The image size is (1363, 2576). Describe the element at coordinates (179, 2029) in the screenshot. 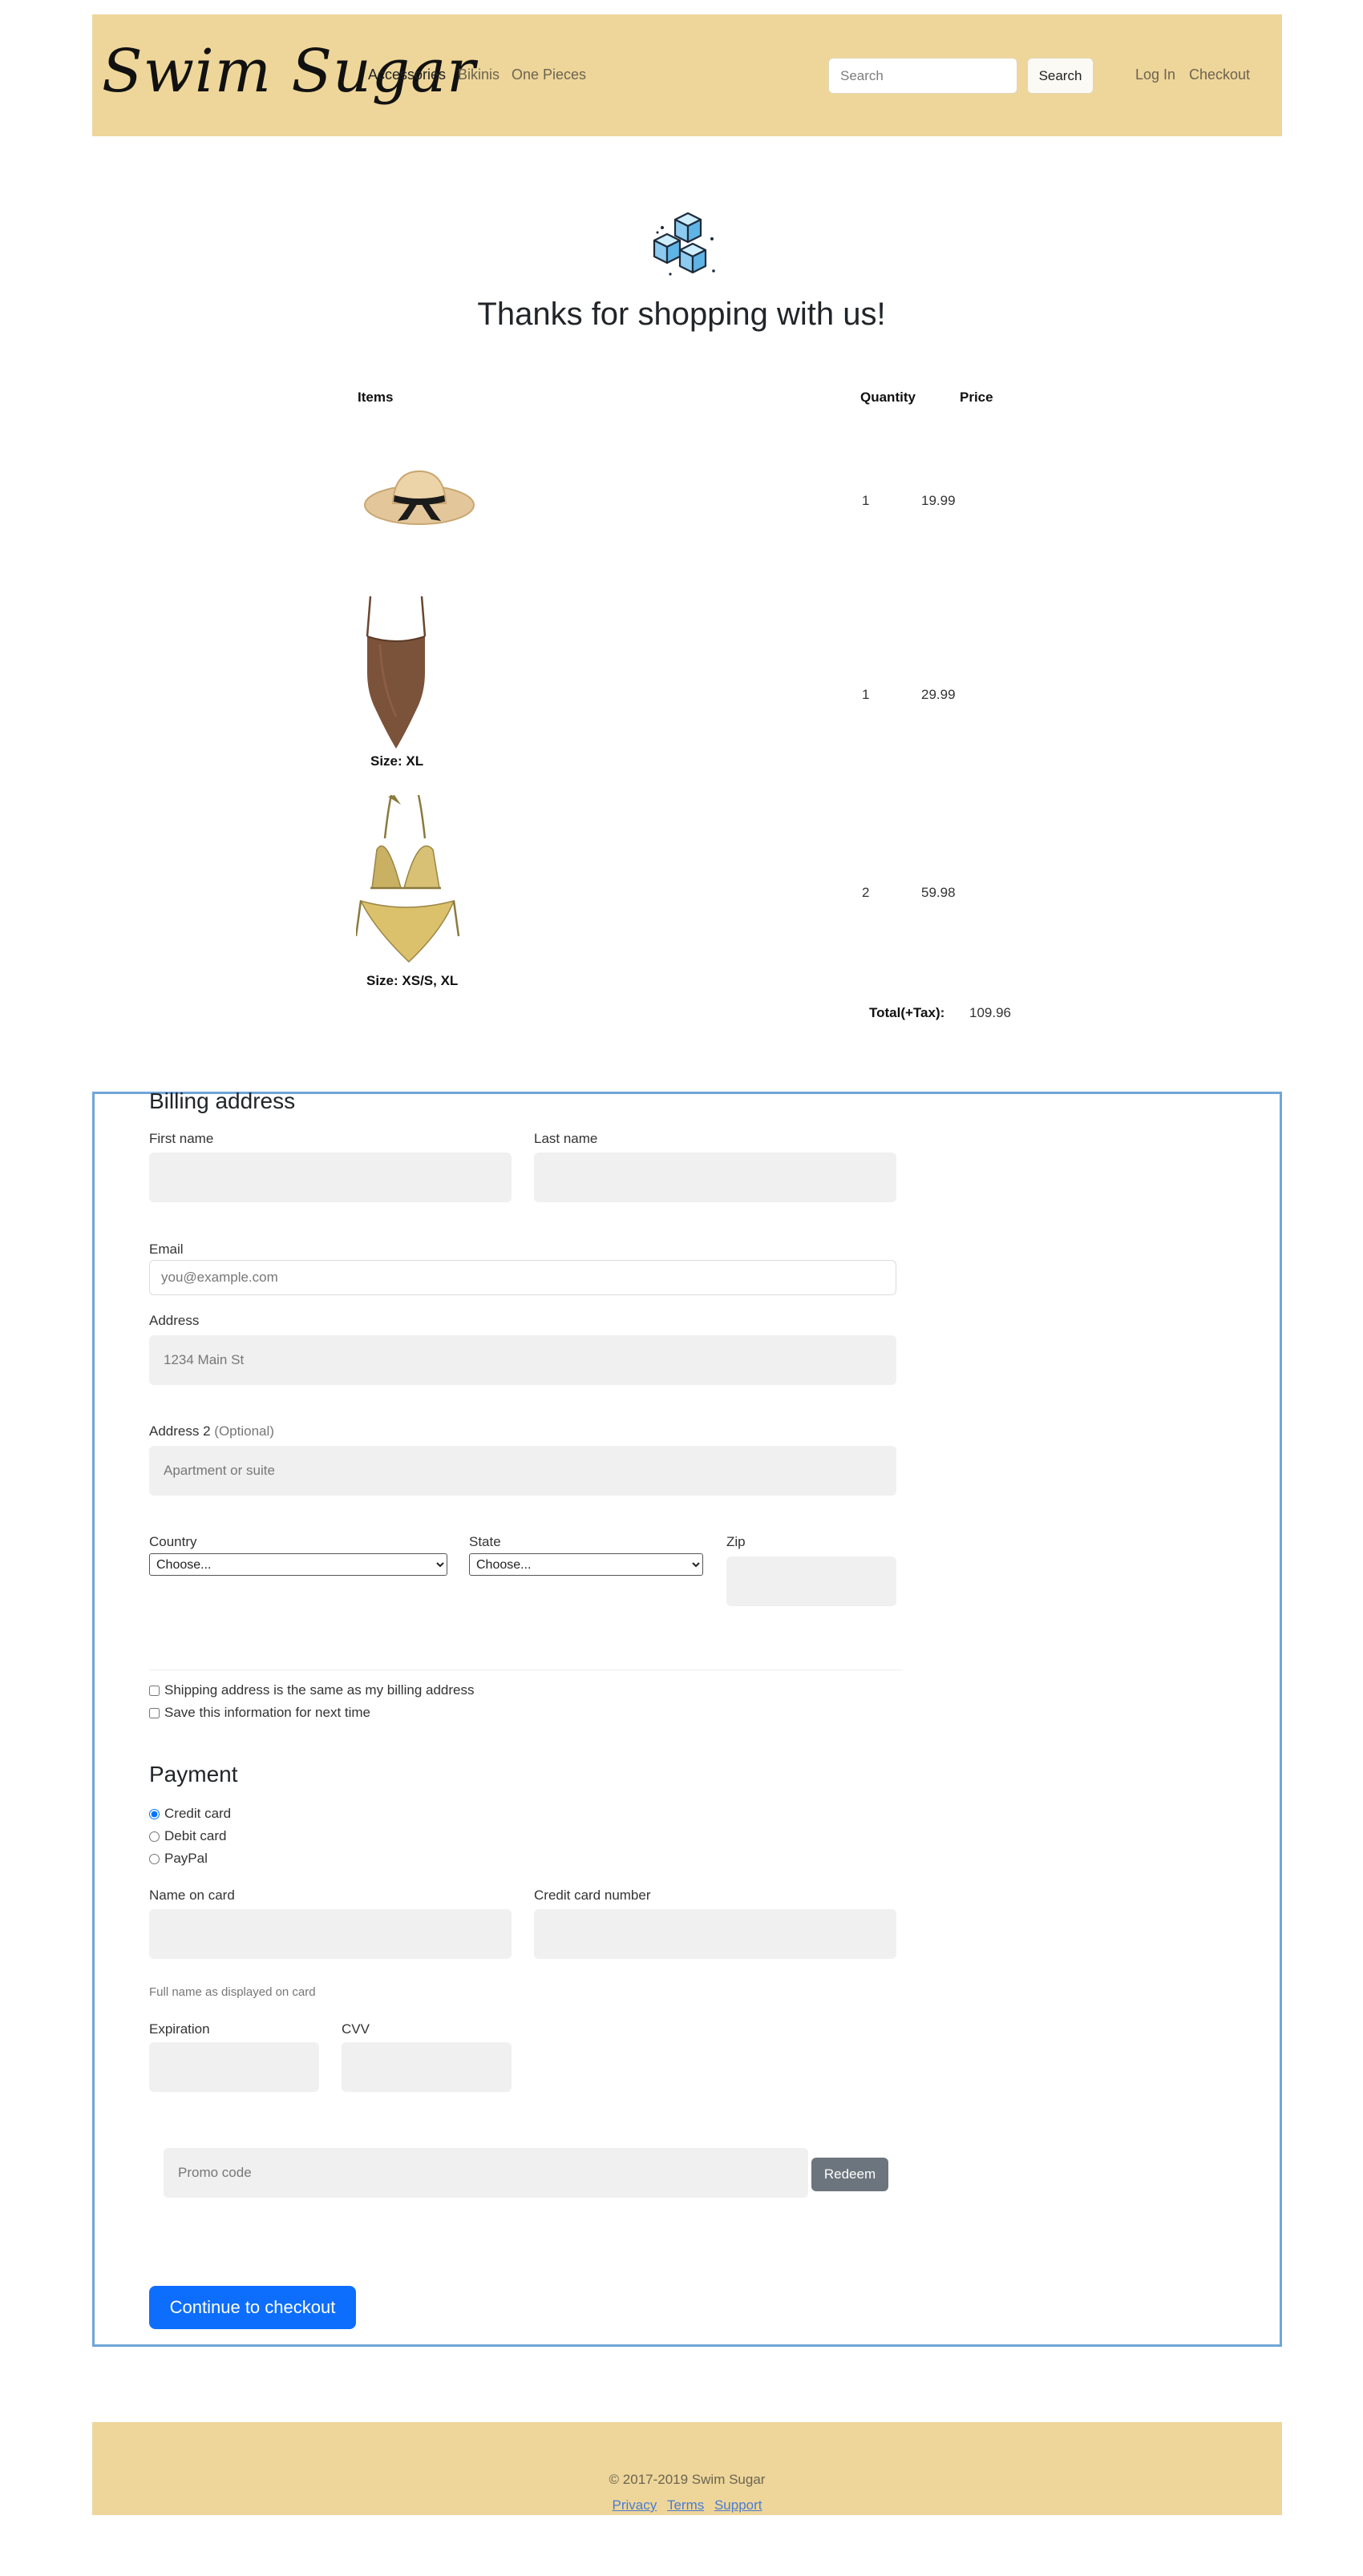

I see `expiration-label: Expiration` at that location.